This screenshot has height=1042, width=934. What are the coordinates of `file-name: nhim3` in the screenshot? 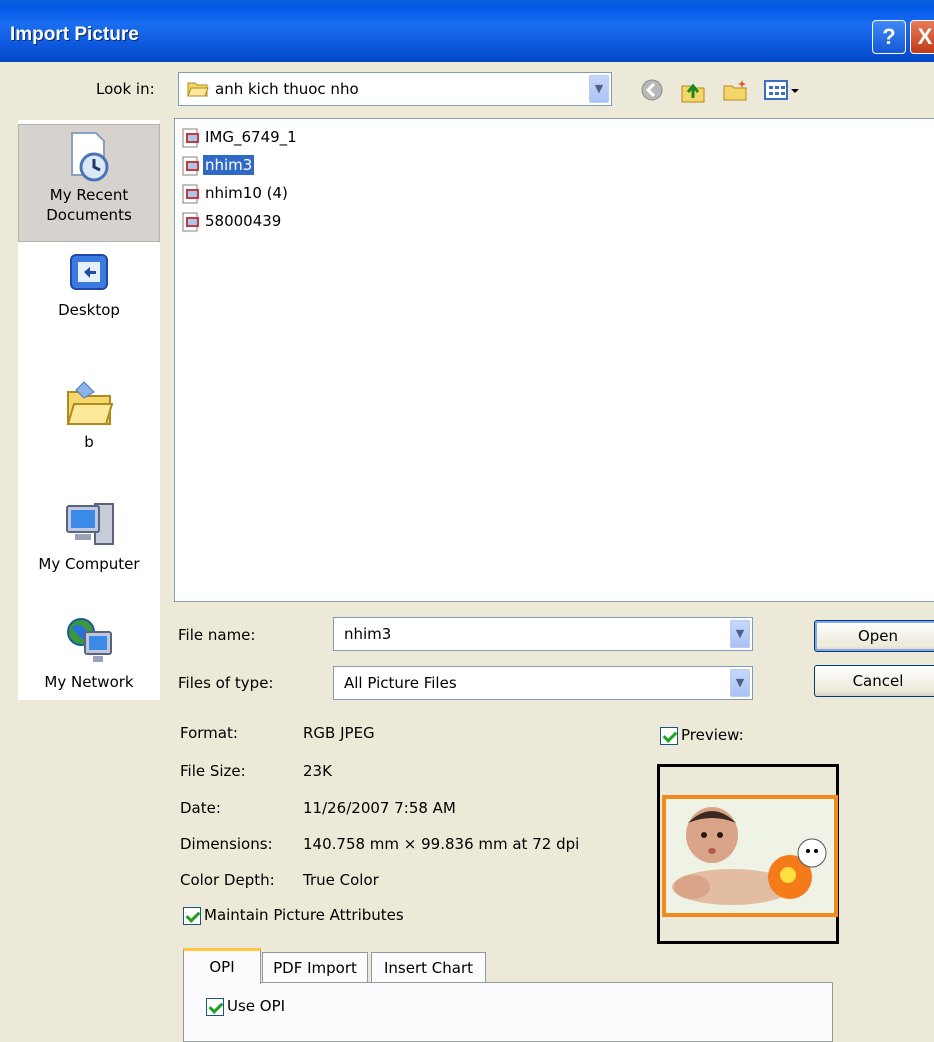 It's located at (229, 165).